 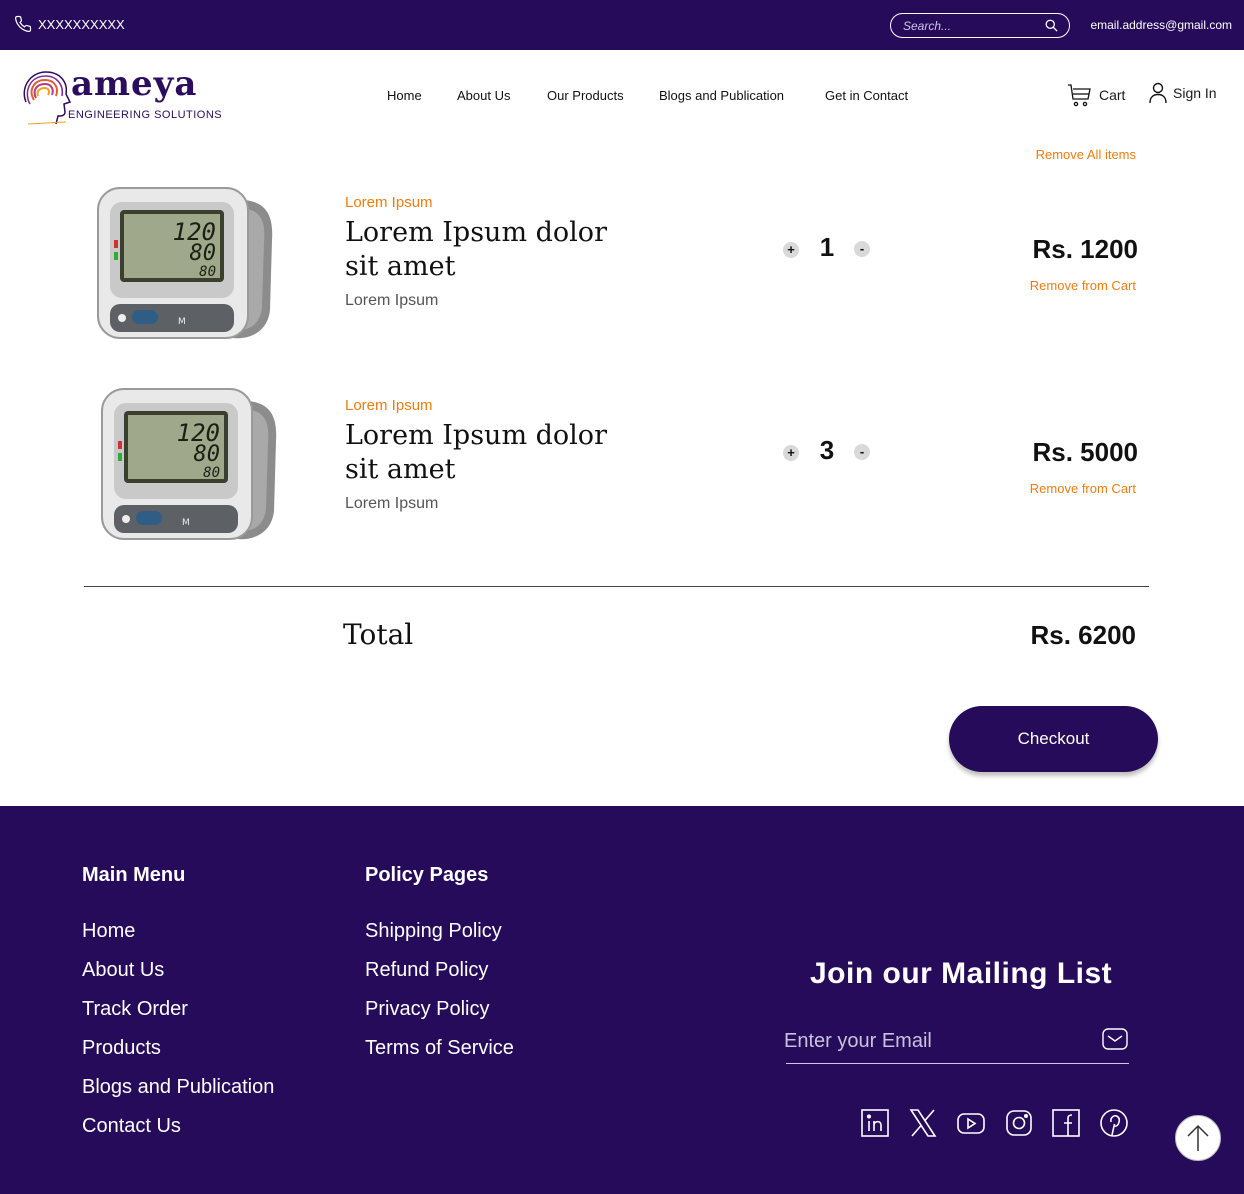 I want to click on nav-our-products: Our Products, so click(x=585, y=95).